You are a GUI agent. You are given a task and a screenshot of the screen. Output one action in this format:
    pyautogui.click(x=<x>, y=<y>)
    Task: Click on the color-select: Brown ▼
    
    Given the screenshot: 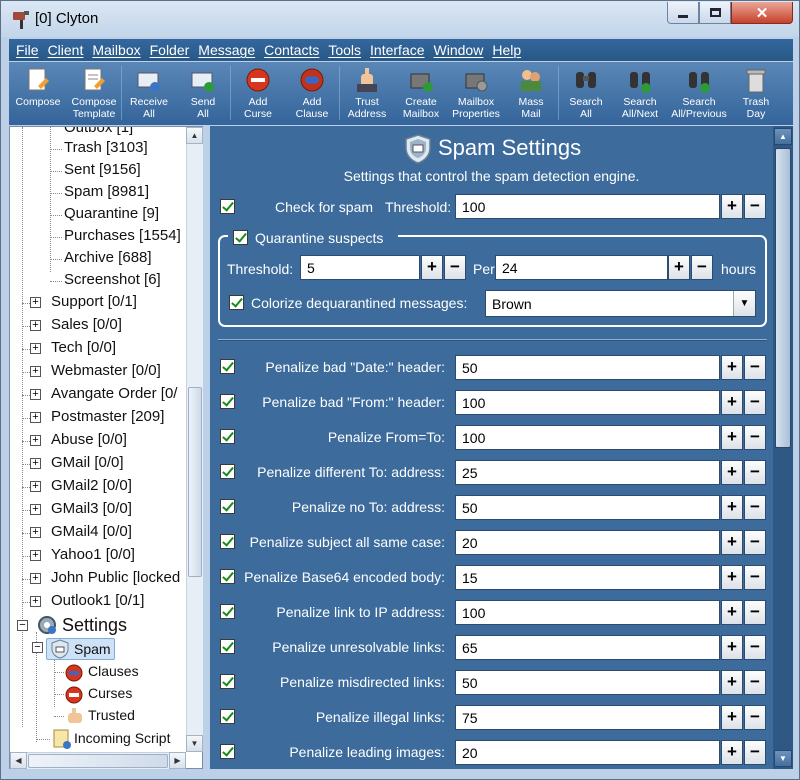 What is the action you would take?
    pyautogui.click(x=620, y=303)
    